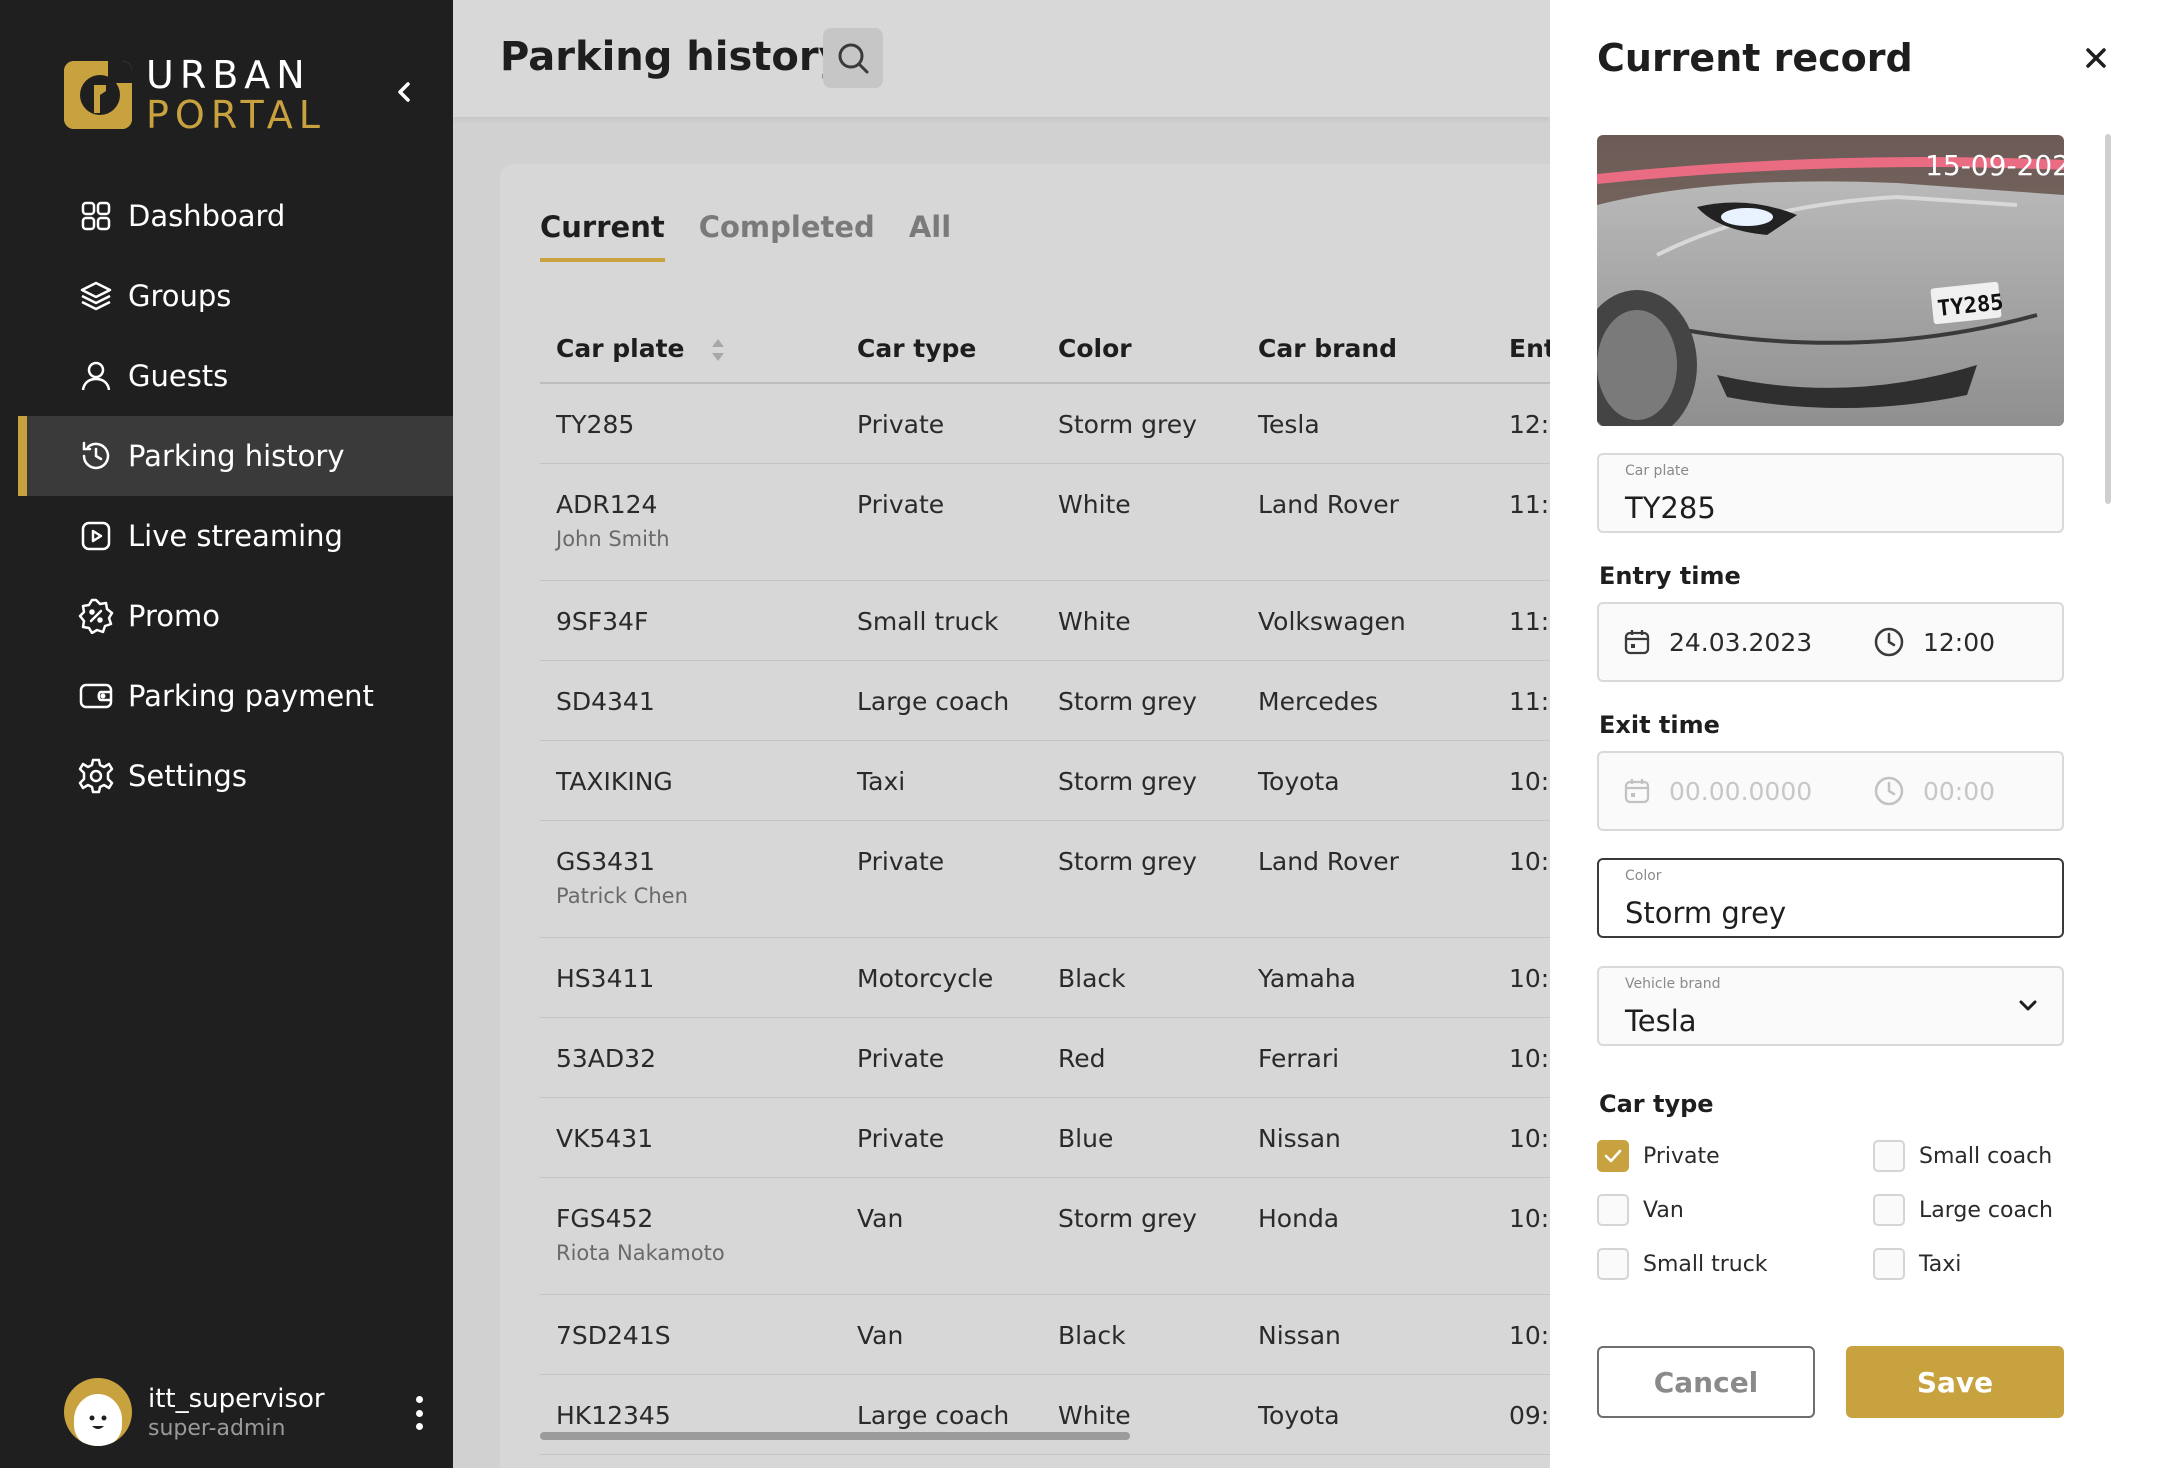  What do you see at coordinates (933, 1415) in the screenshot?
I see `cell-type: Large coach` at bounding box center [933, 1415].